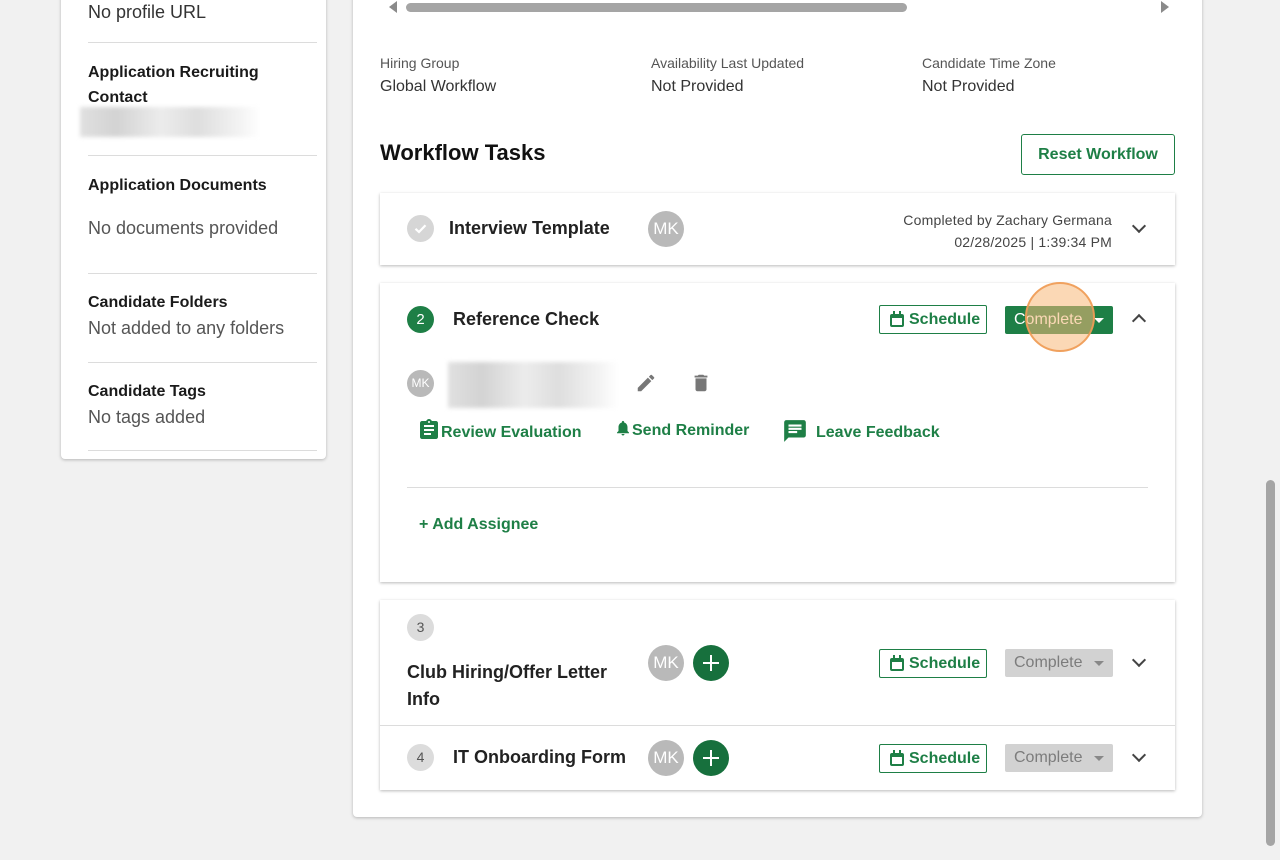  Describe the element at coordinates (147, 391) in the screenshot. I see `tags-label: Candidate Tags` at that location.